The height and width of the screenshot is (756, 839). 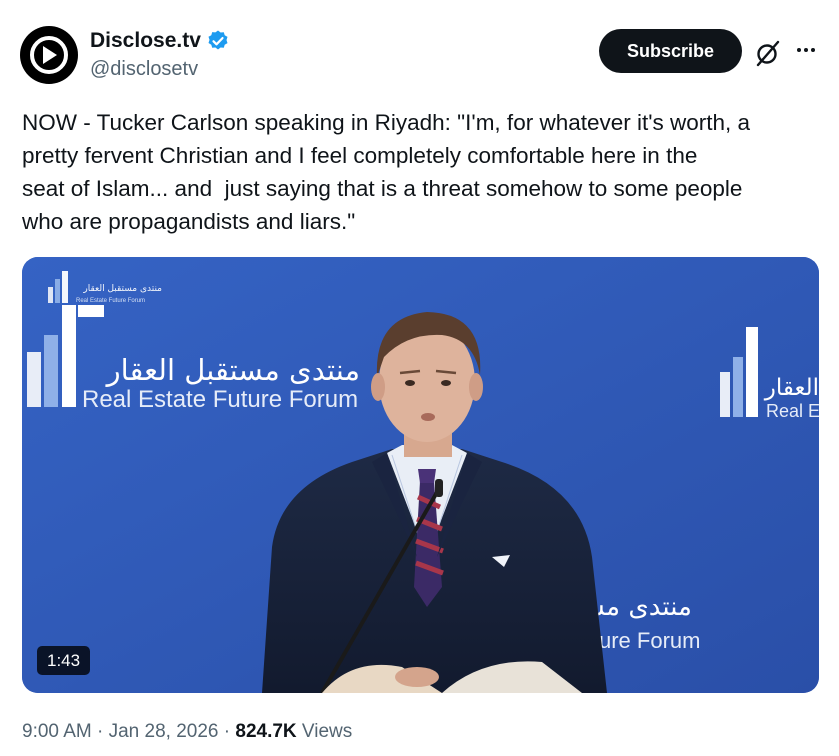 I want to click on verified-badge-icon, so click(x=218, y=41).